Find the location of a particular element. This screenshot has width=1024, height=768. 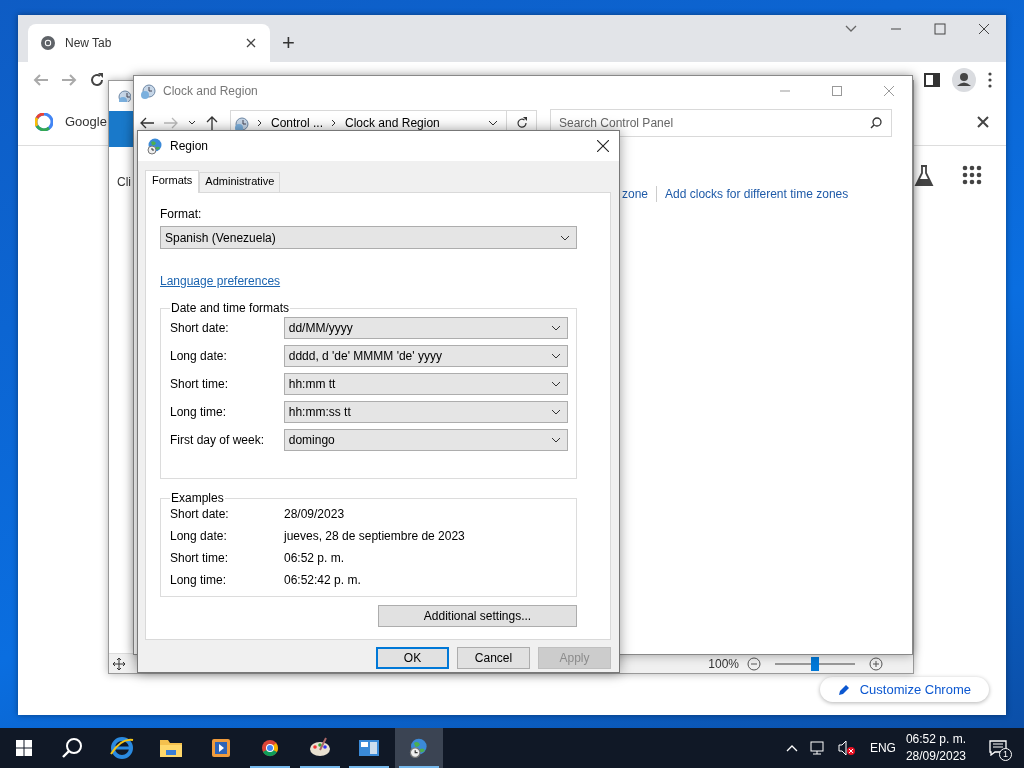

zoom-out-icon is located at coordinates (754, 663).